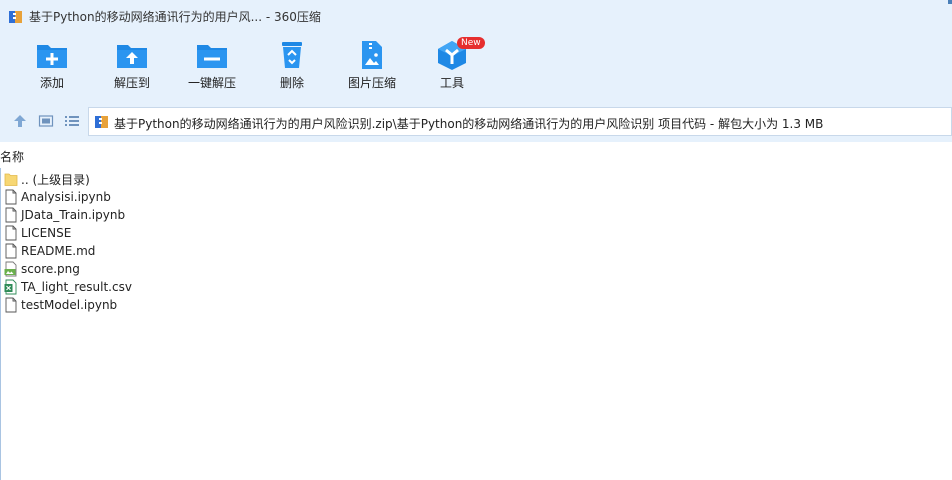 Image resolution: width=952 pixels, height=480 pixels. Describe the element at coordinates (0, 324) in the screenshot. I see `pane-divider` at that location.